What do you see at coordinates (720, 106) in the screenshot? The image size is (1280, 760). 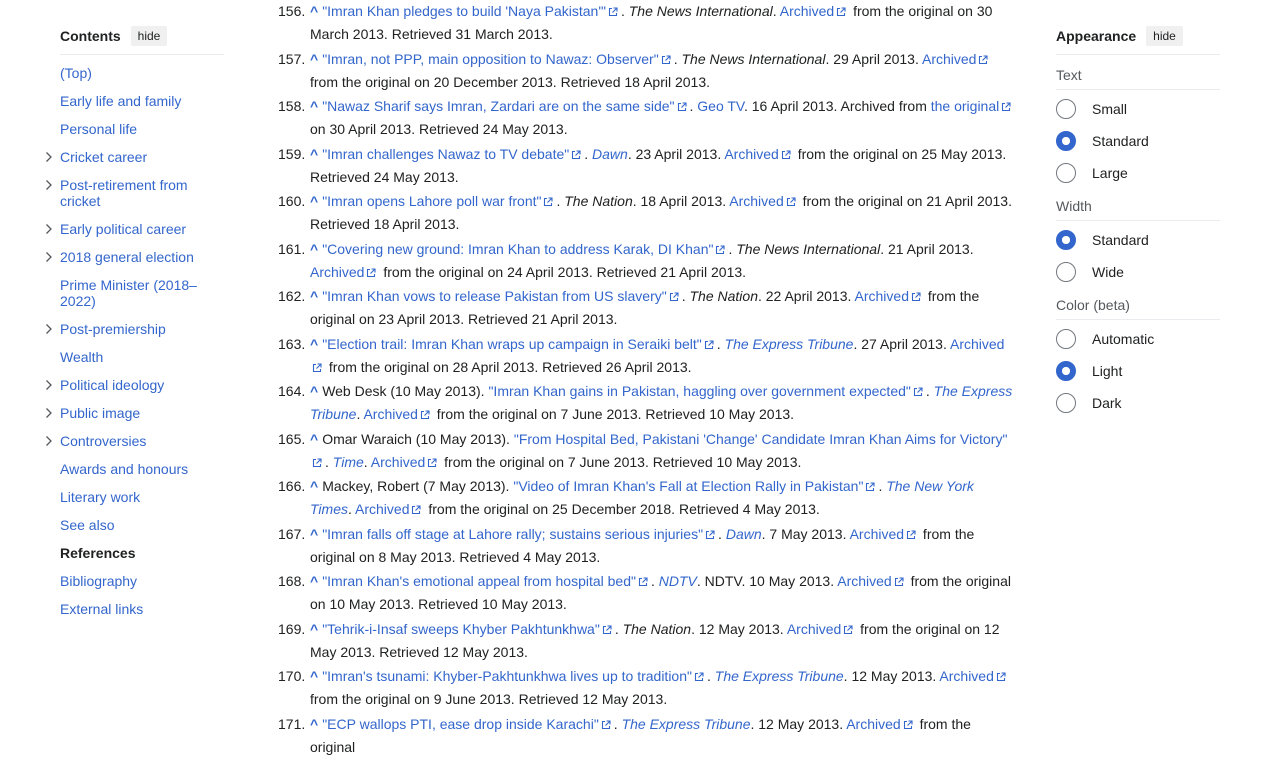 I see `citation-link: Geo TV` at bounding box center [720, 106].